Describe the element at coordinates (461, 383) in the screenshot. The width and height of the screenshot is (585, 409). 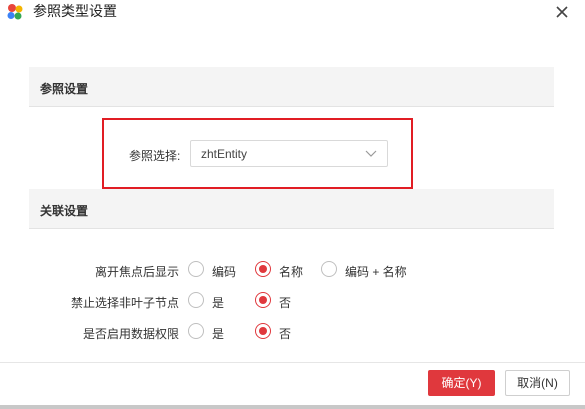
I see `confirm-button: 确定(Y)` at that location.